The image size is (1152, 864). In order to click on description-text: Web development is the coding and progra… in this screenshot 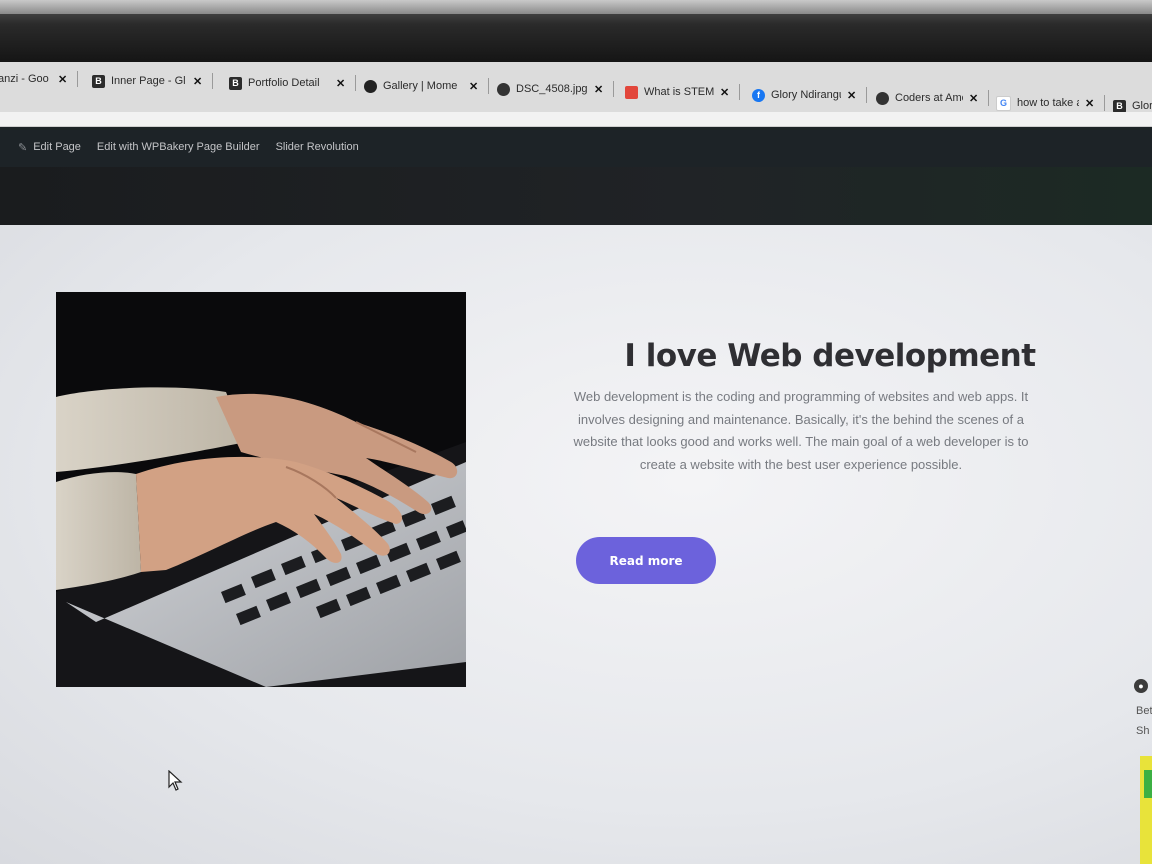, I will do `click(801, 430)`.